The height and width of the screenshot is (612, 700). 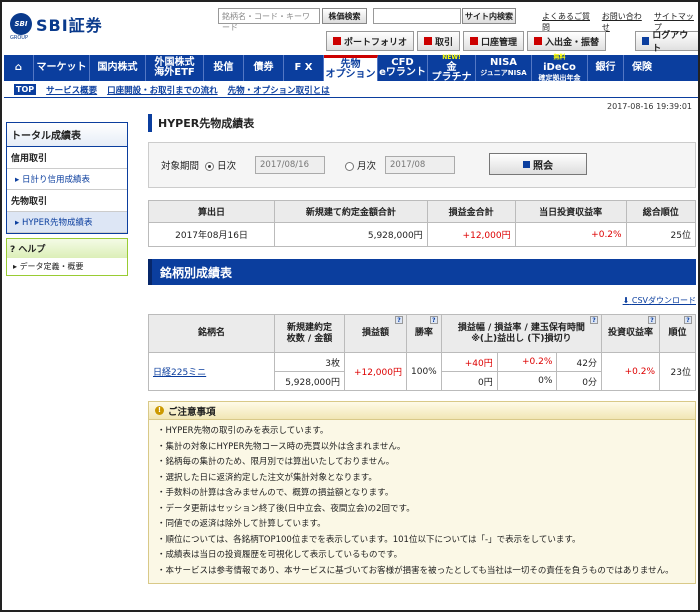 What do you see at coordinates (211, 234) in the screenshot?
I see `summary-date: 2017年08月16日` at bounding box center [211, 234].